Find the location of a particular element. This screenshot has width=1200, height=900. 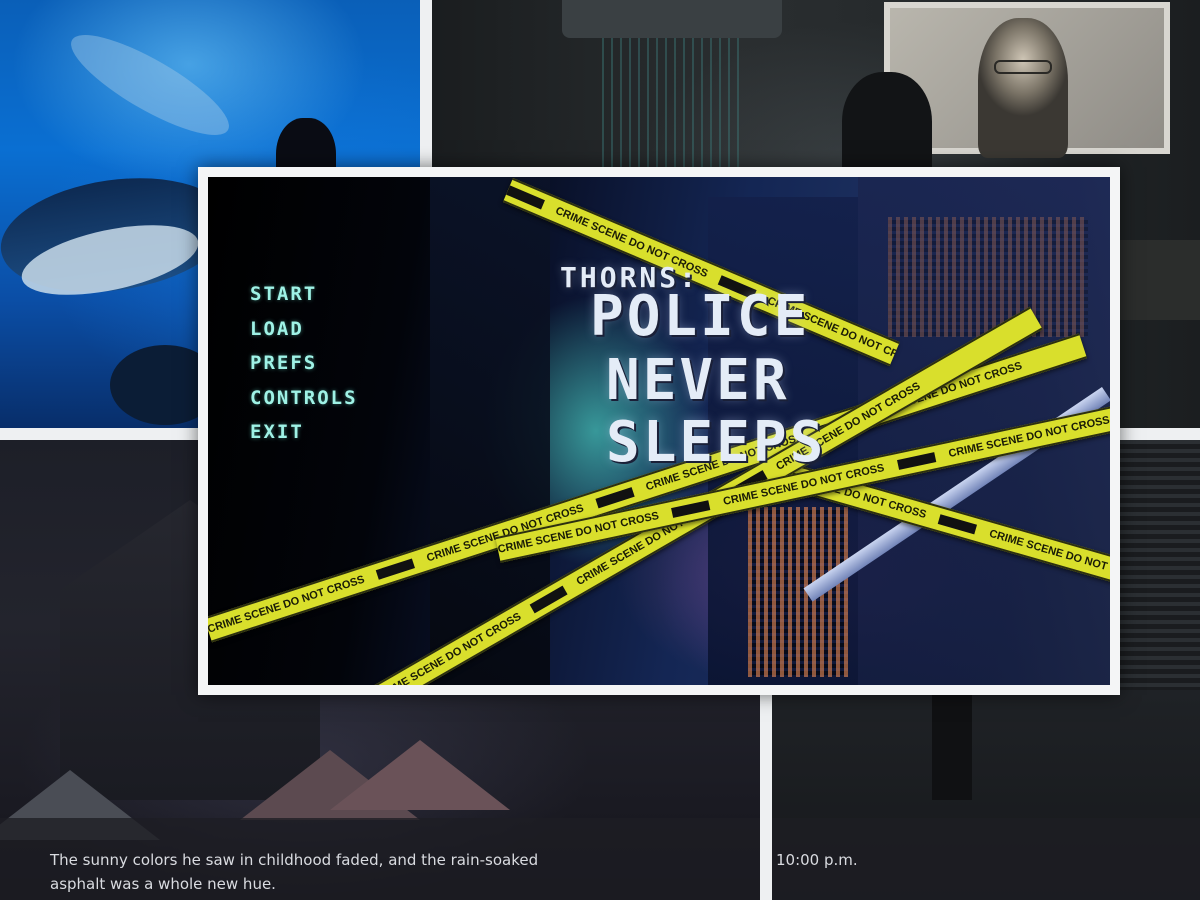

menu-controls-button: CONTROLS is located at coordinates (304, 398).